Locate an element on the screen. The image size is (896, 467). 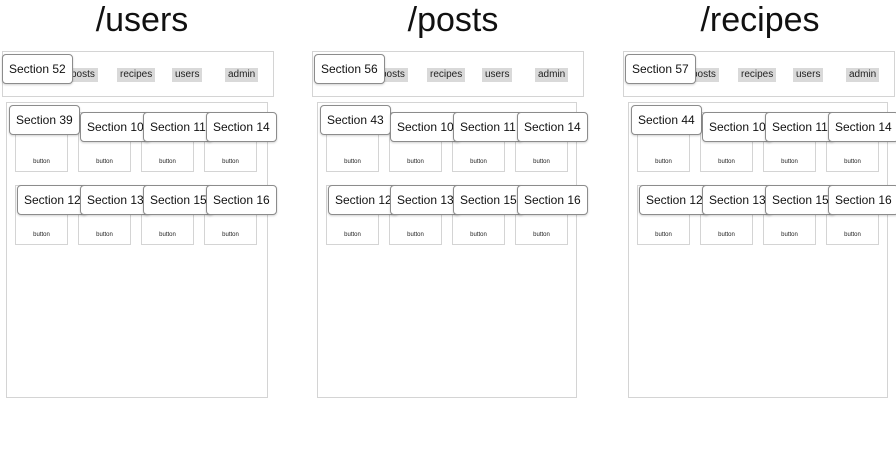
section-label-content: Section 44 is located at coordinates (666, 120).